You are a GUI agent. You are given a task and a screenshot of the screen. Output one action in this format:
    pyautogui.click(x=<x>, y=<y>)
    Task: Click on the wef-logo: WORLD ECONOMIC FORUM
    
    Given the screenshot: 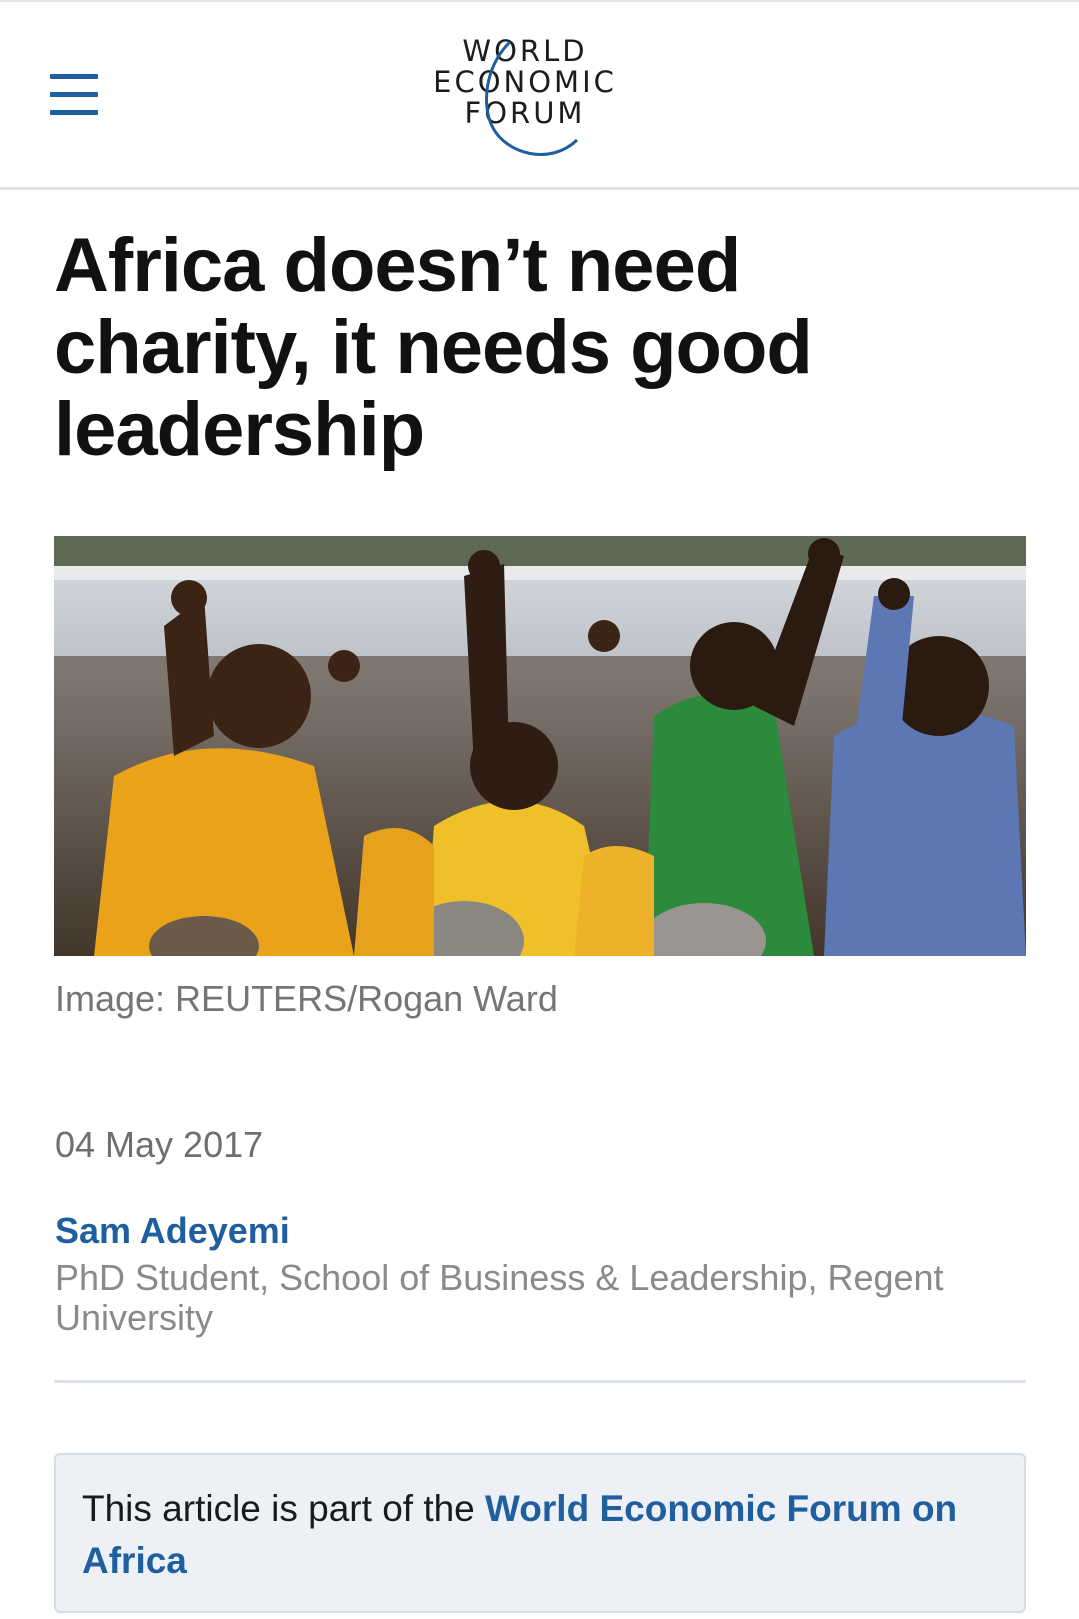 What is the action you would take?
    pyautogui.click(x=535, y=101)
    